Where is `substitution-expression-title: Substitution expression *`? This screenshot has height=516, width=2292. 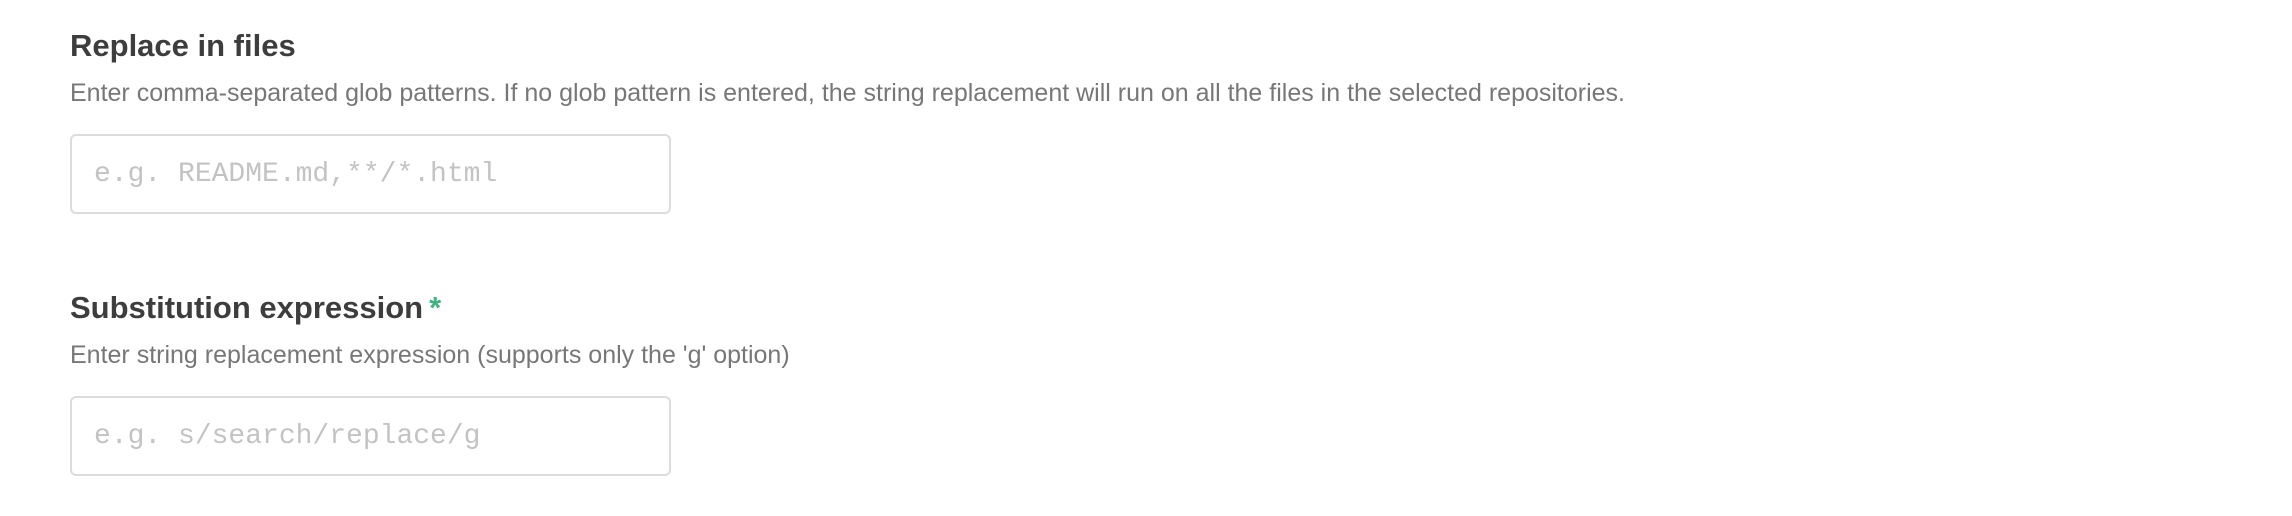
substitution-expression-title: Substitution expression * is located at coordinates (430, 308).